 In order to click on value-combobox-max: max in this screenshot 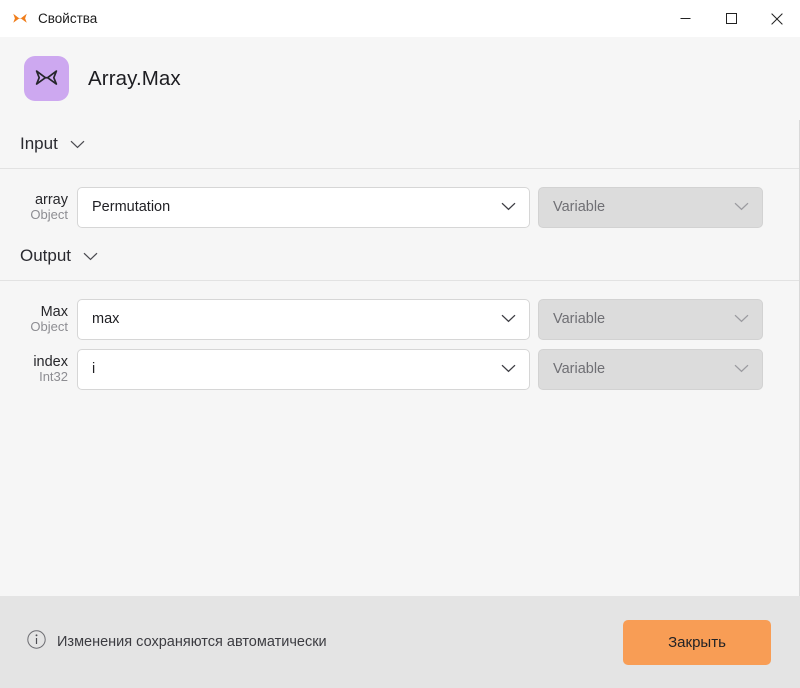, I will do `click(303, 319)`.